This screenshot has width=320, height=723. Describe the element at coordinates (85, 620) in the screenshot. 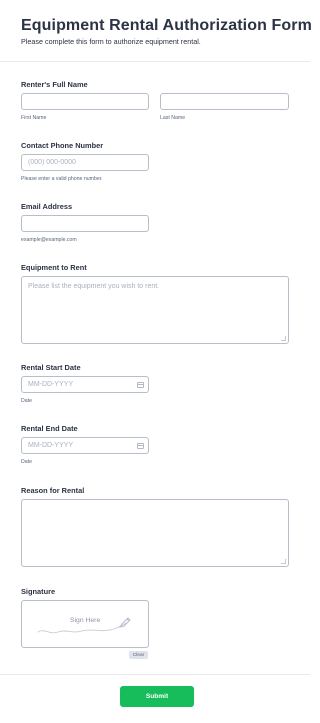

I see `sign-here-hint: Sign Here` at that location.